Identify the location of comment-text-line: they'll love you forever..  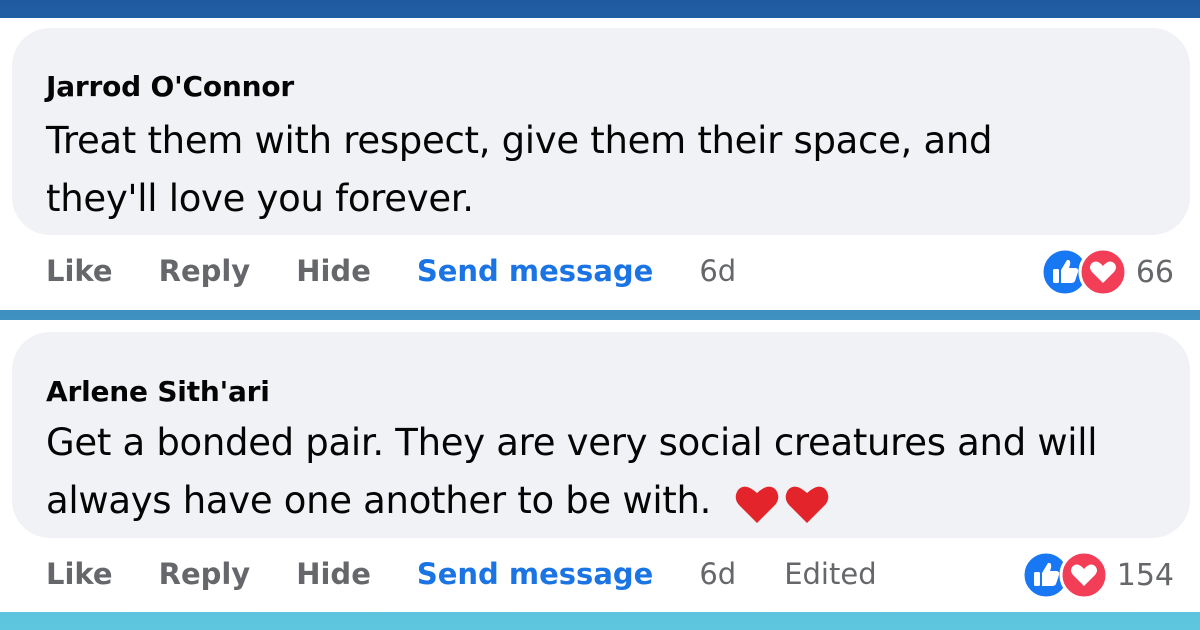
(260, 198).